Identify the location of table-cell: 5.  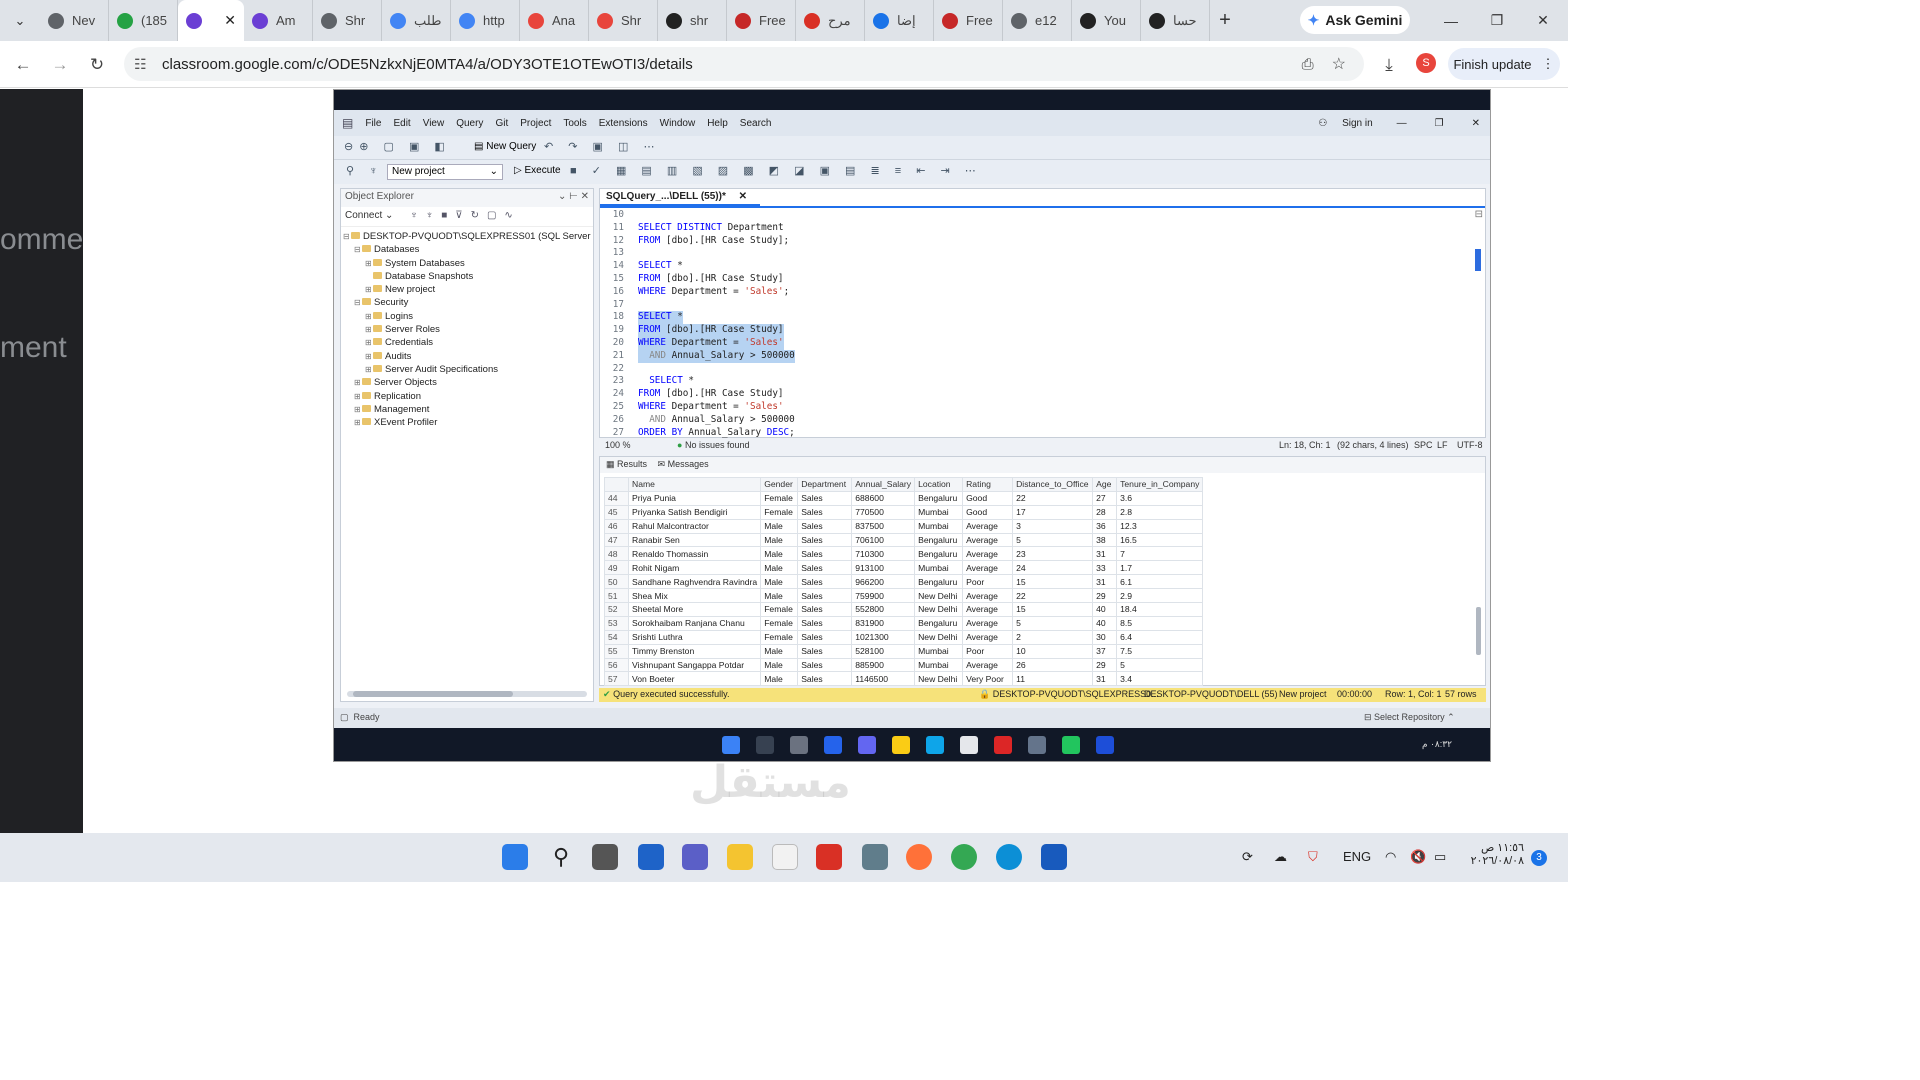
(1053, 540).